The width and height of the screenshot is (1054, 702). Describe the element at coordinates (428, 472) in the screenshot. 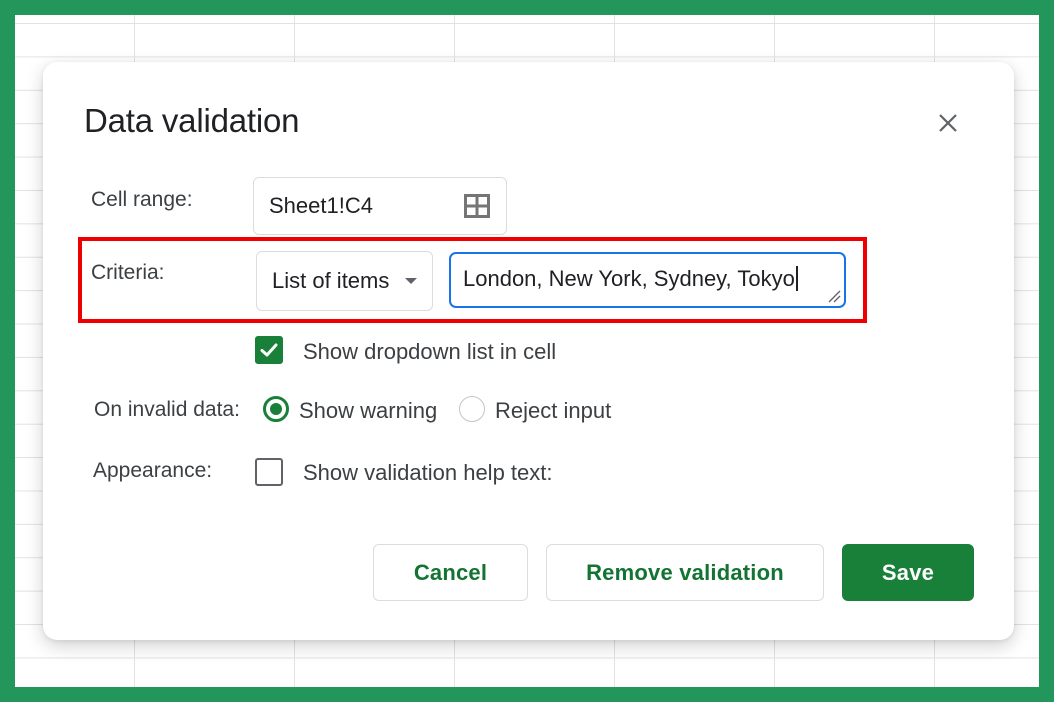

I see `show-help-text-label: Show validation help text:` at that location.